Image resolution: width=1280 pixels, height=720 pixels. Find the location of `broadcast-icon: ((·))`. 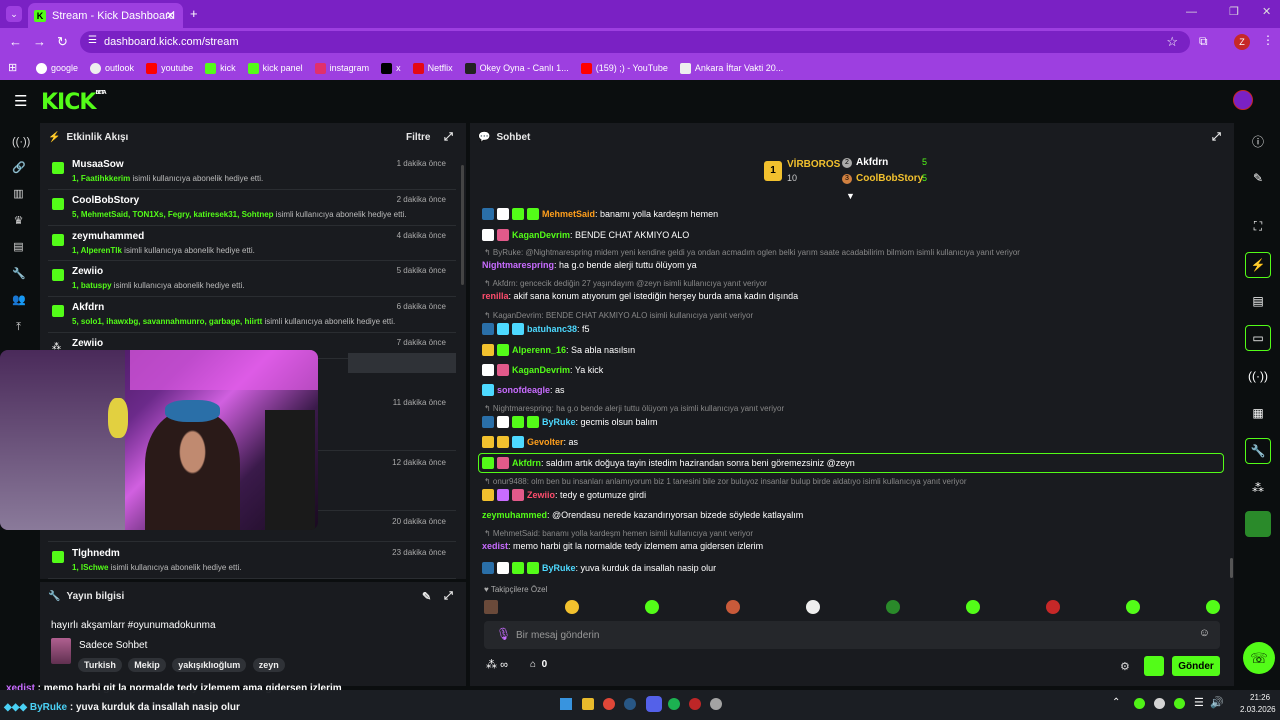

broadcast-icon: ((·)) is located at coordinates (1258, 376).